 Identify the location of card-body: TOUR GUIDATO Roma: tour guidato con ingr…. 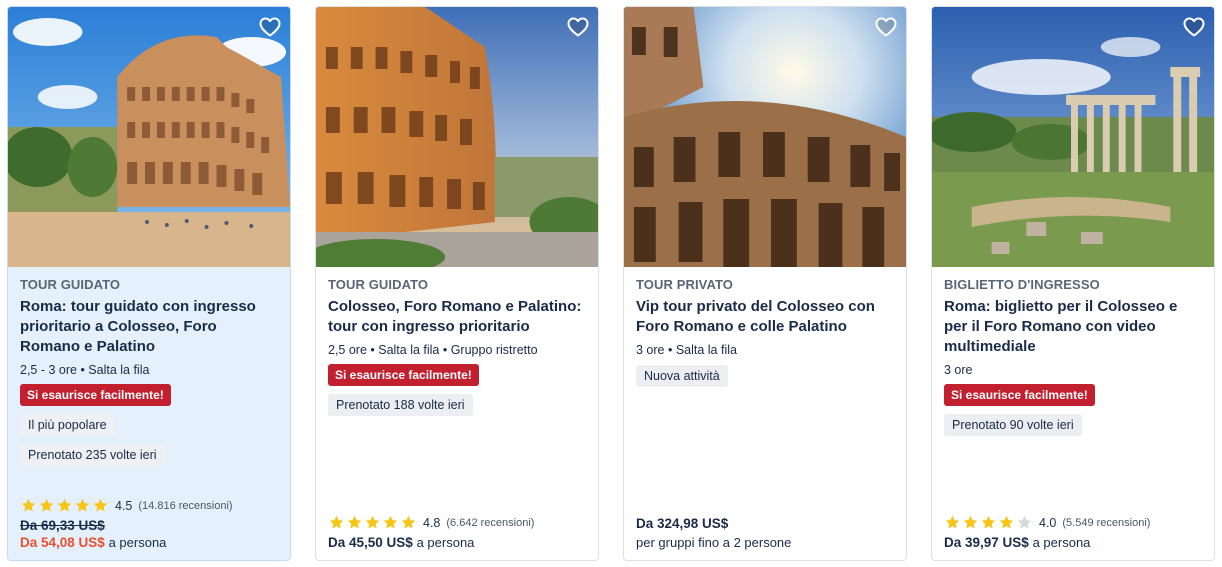
(149, 413).